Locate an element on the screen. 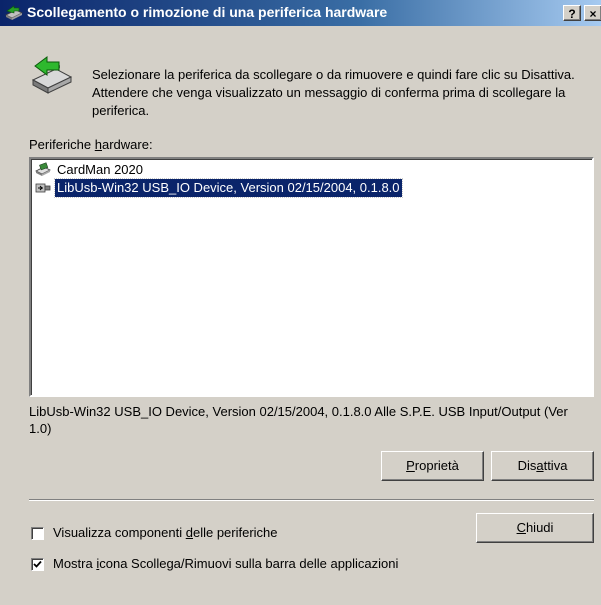 The image size is (601, 605). close-window-button: × is located at coordinates (592, 13).